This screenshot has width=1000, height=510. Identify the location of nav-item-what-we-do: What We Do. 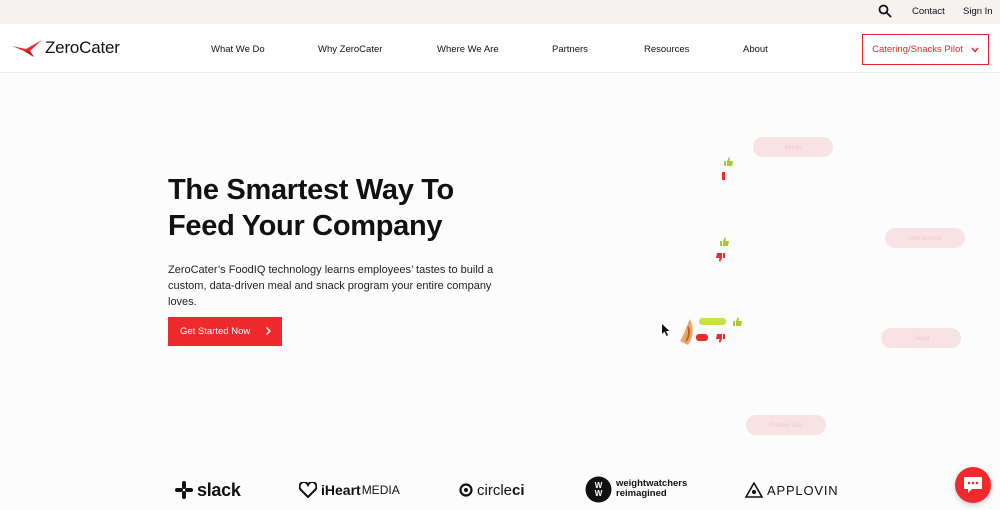
(238, 49).